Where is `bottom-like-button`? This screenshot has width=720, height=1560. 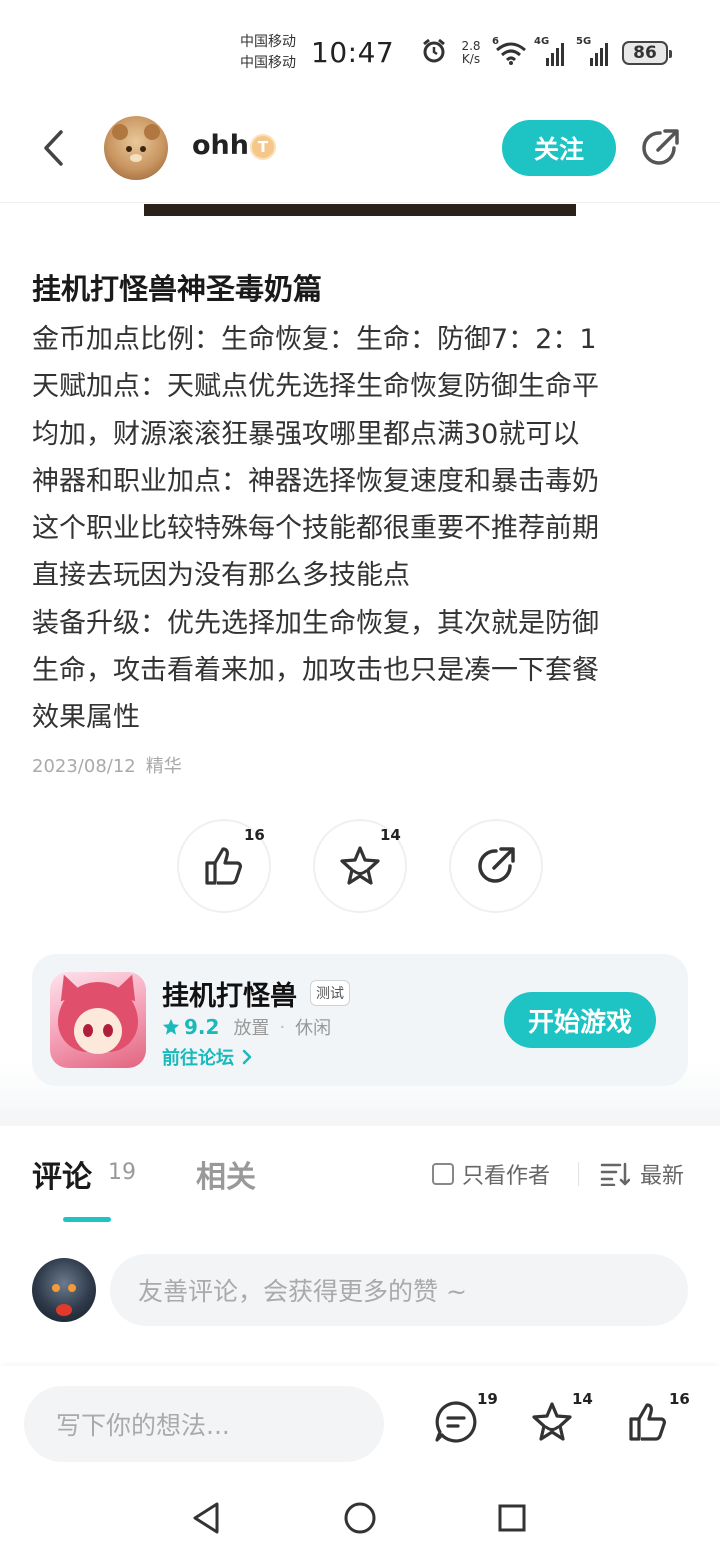
bottom-like-button is located at coordinates (648, 1422).